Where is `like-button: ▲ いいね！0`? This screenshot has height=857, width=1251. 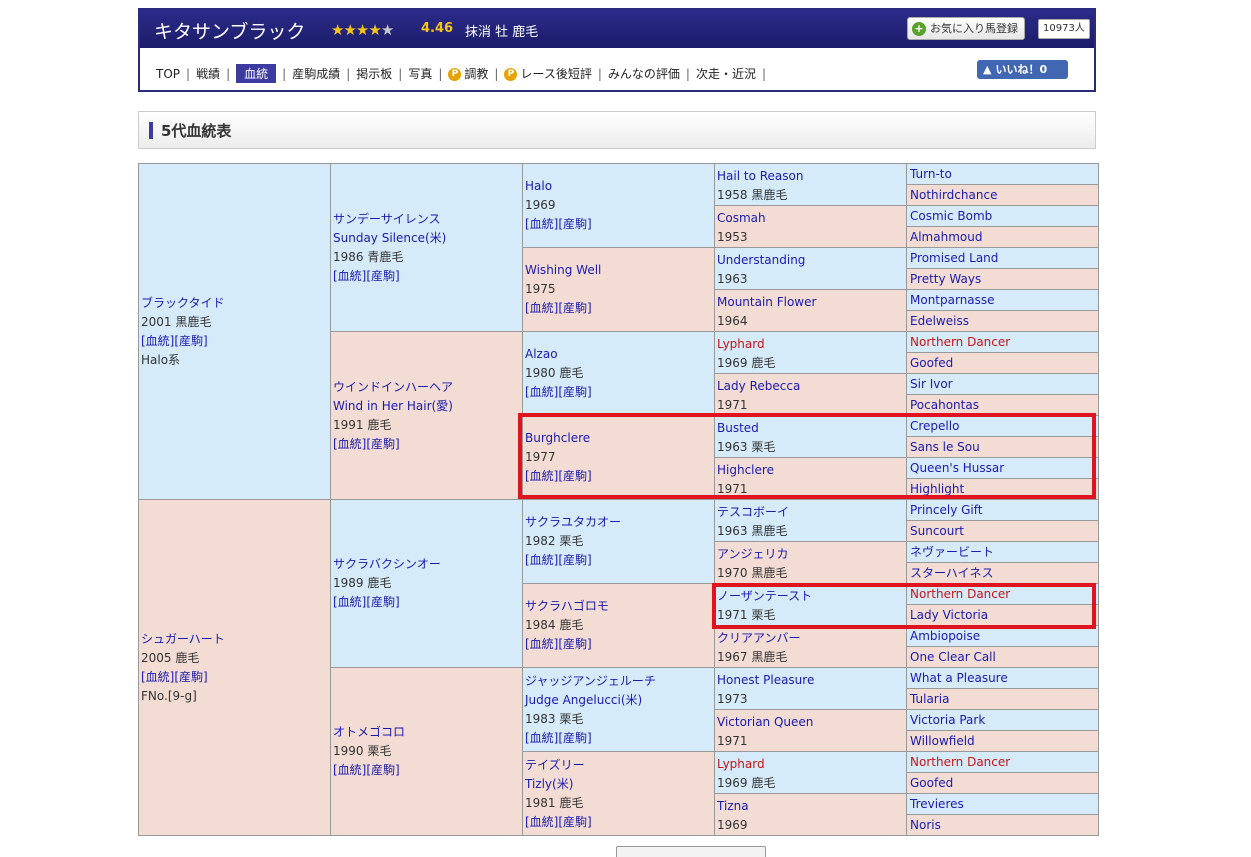 like-button: ▲ いいね！0 is located at coordinates (1022, 69).